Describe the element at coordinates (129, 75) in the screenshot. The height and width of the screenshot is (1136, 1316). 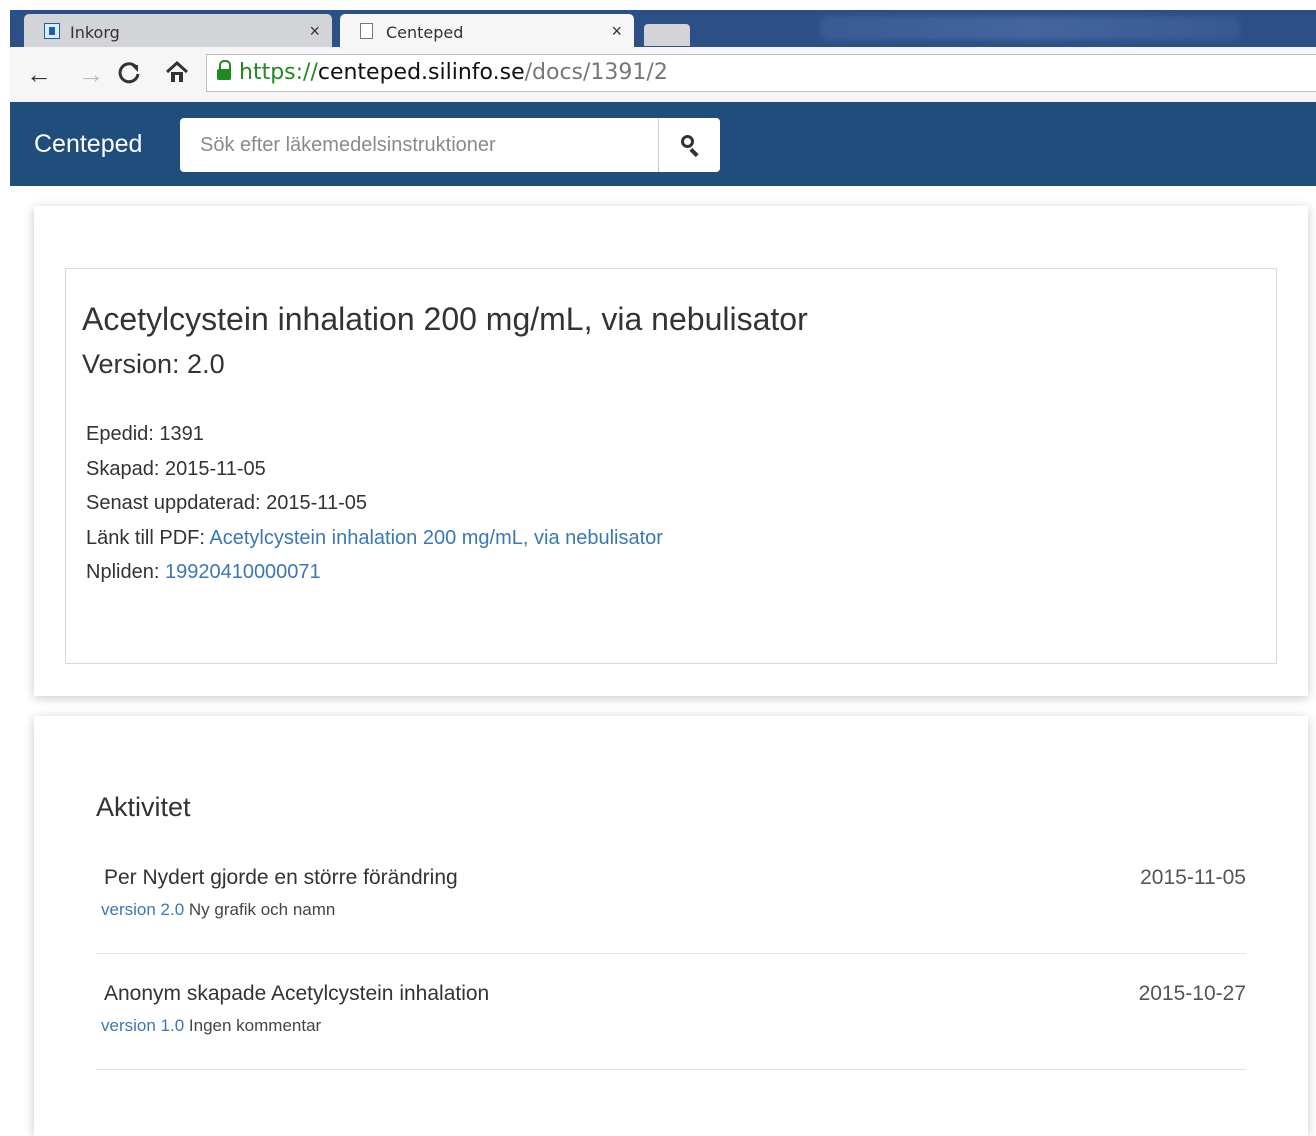
I see `reload-icon` at that location.